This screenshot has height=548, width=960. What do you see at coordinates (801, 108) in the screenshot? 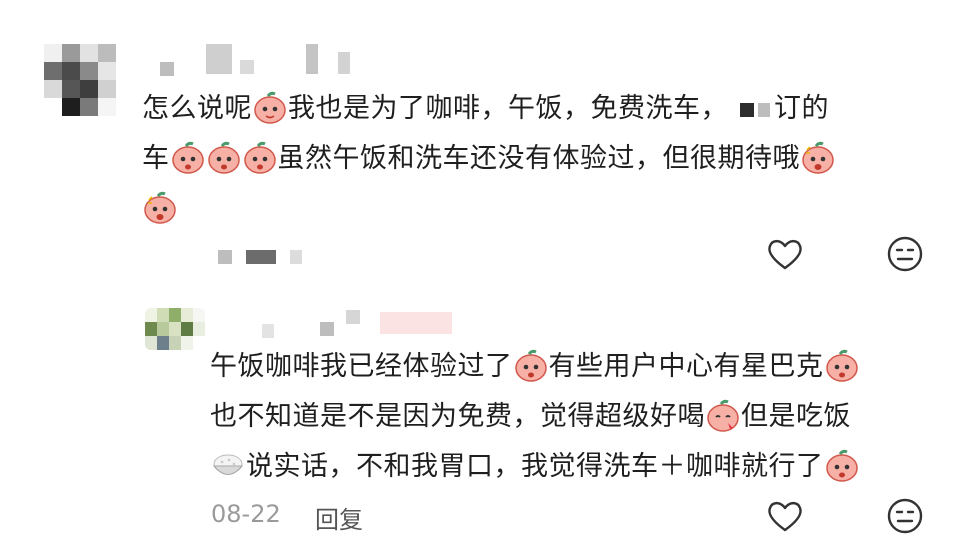
I see `comment-text-3: 订的` at bounding box center [801, 108].